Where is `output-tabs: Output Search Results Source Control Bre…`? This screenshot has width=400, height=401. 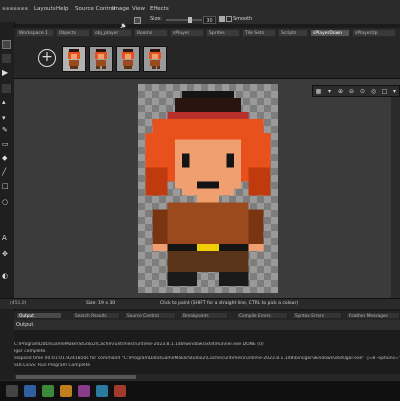 output-tabs: Output Search Results Source Control Bre… is located at coordinates (207, 315).